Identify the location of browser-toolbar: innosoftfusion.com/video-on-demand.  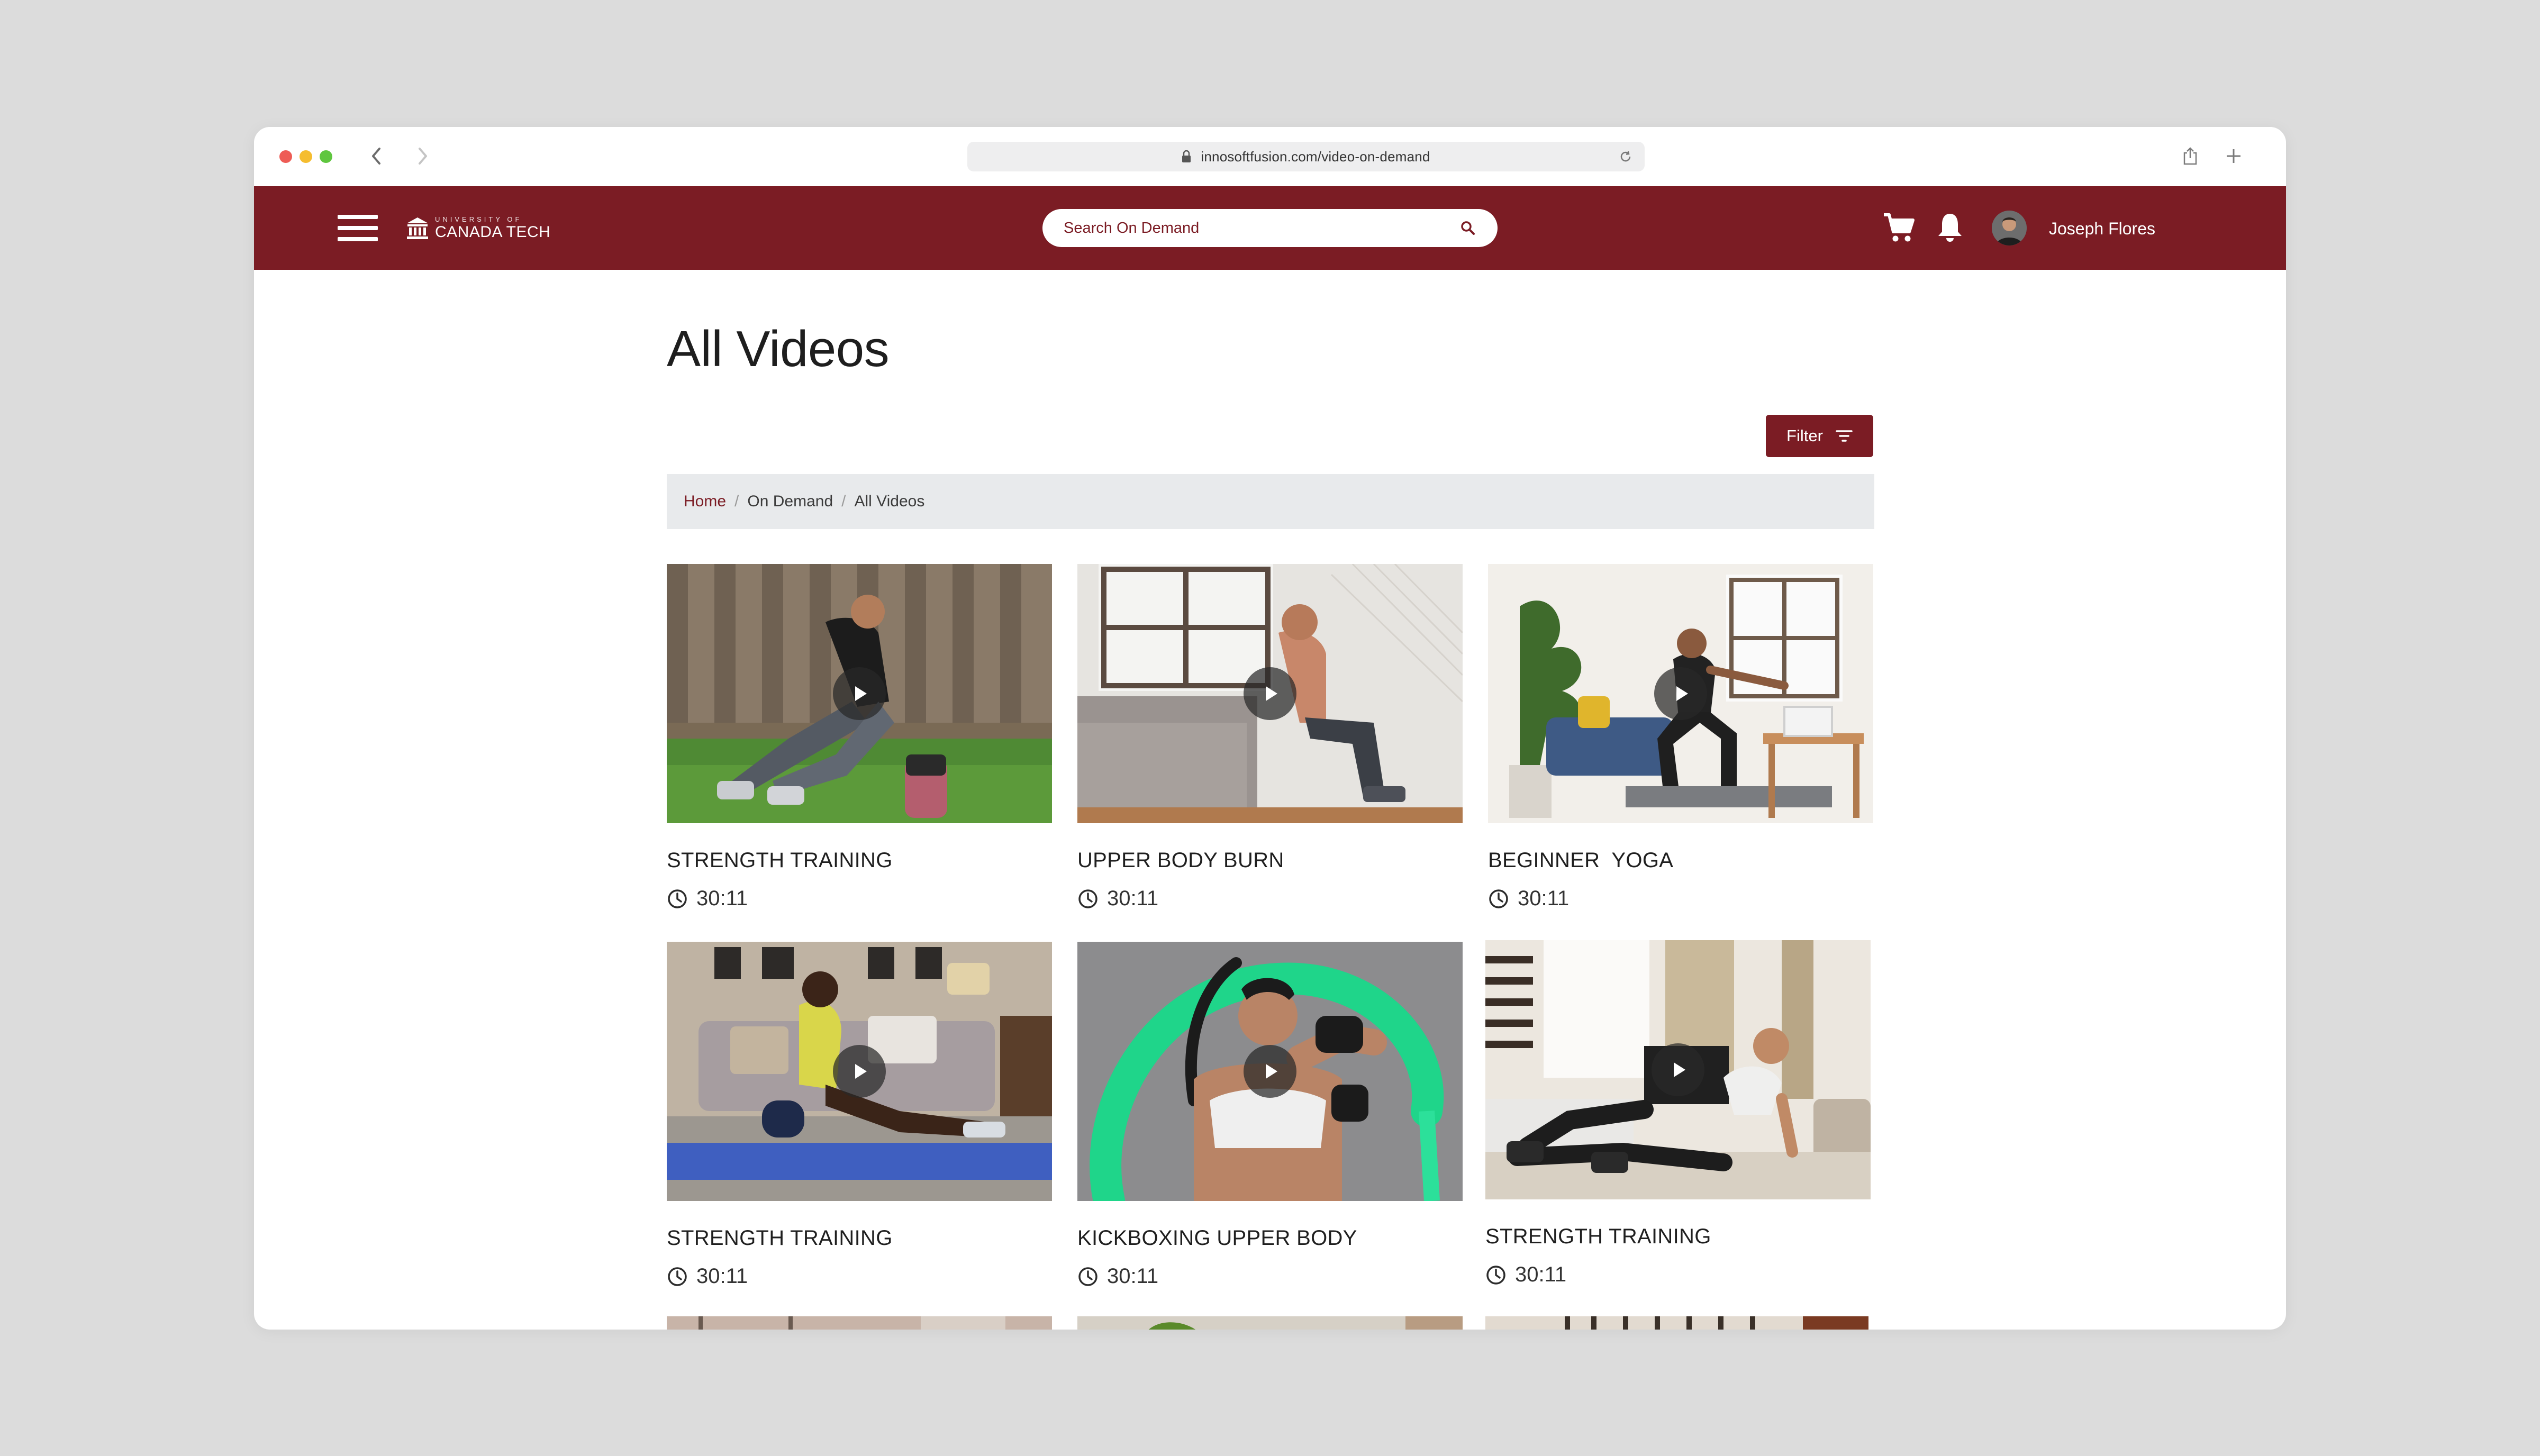
(1270, 156).